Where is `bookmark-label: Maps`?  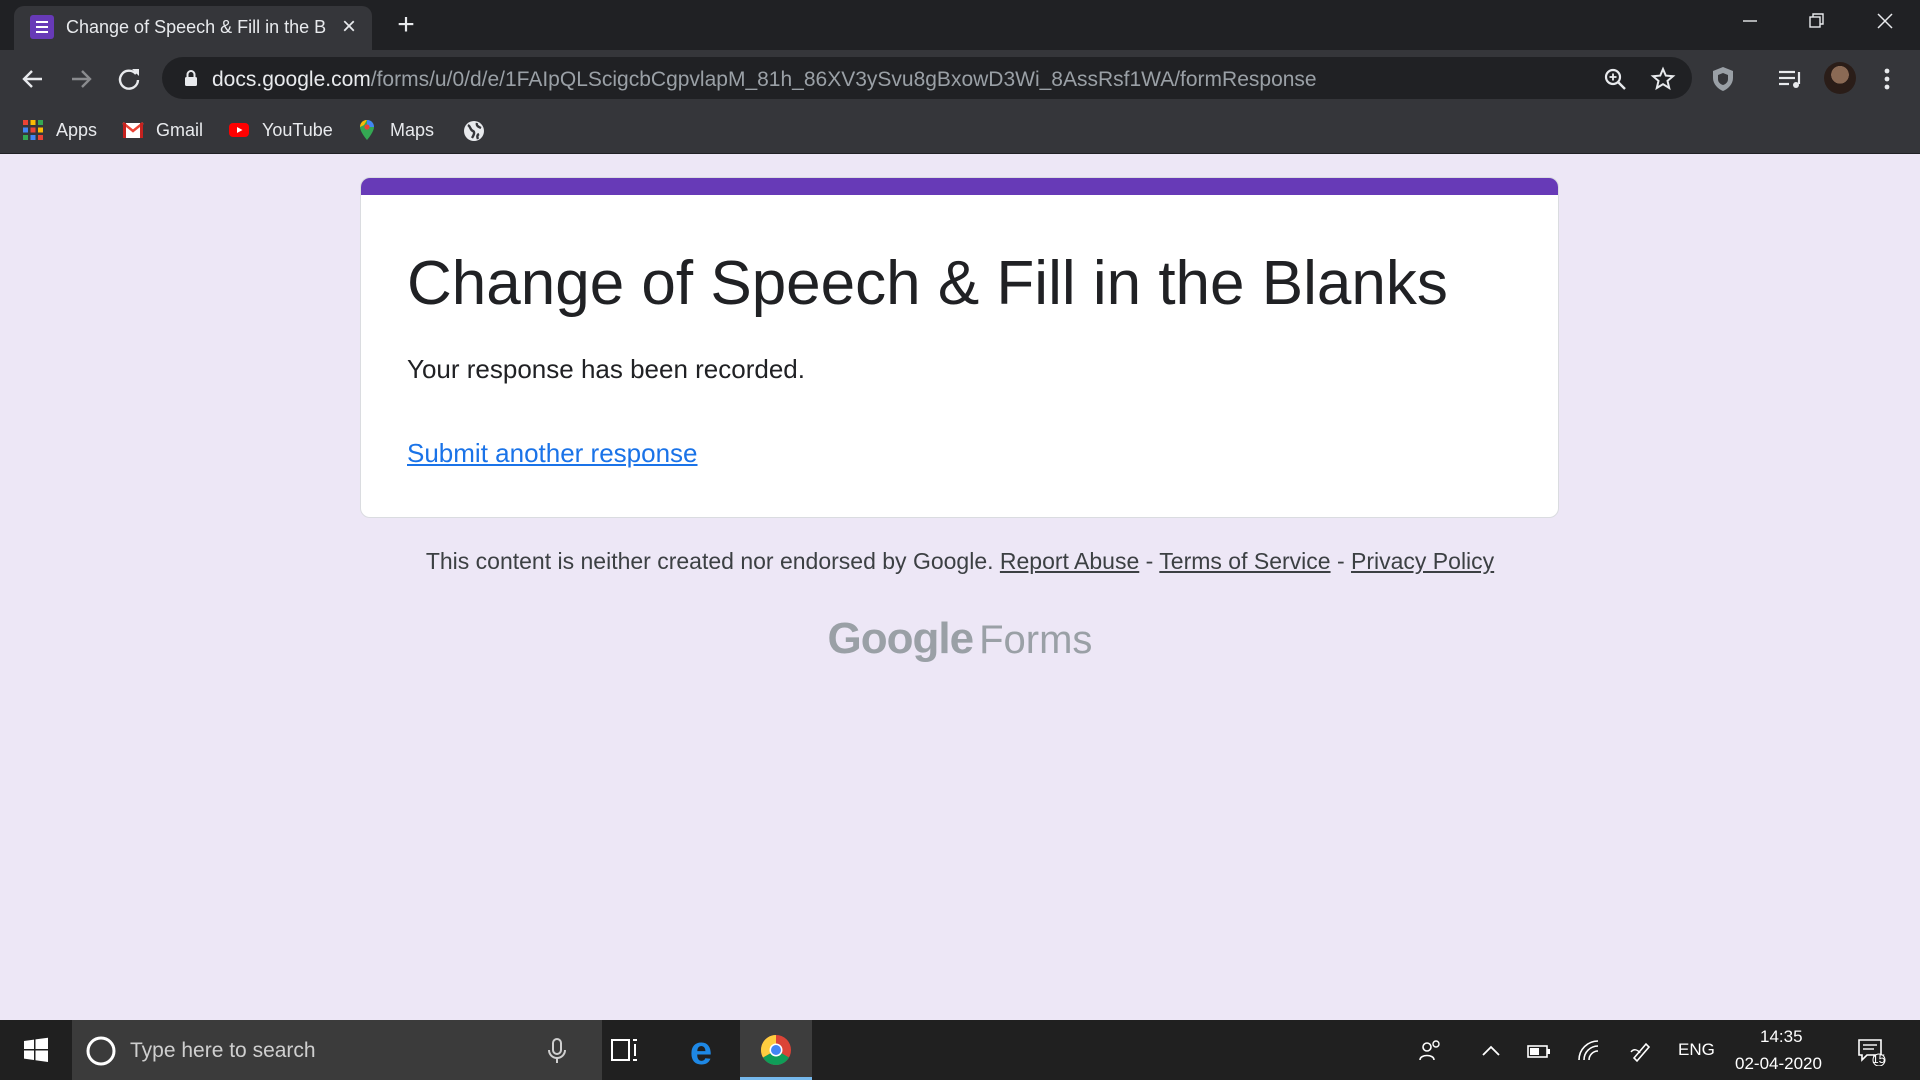
bookmark-label: Maps is located at coordinates (412, 129).